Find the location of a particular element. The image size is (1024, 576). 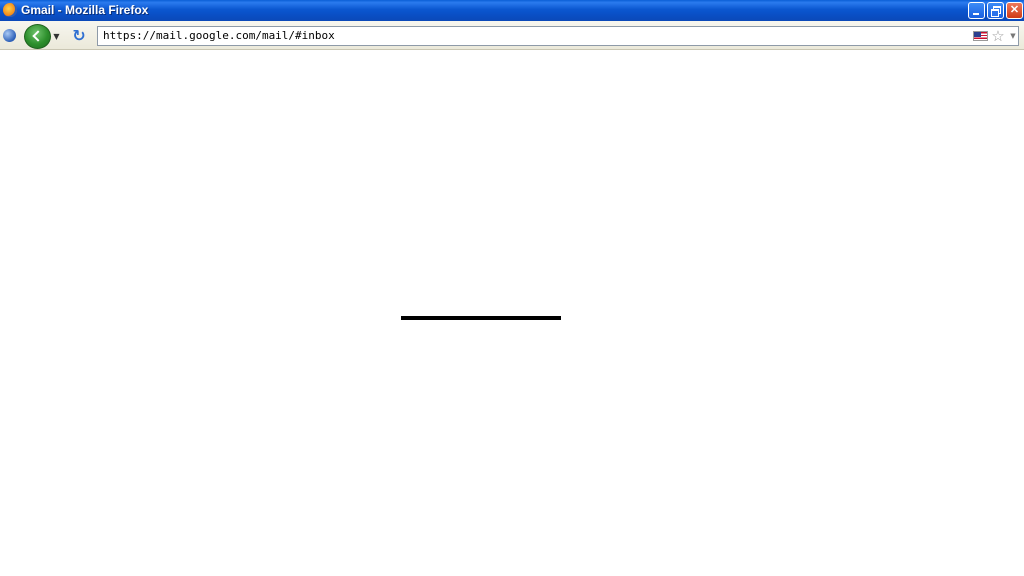

url-dropdown-button: ▼ is located at coordinates (1013, 36).